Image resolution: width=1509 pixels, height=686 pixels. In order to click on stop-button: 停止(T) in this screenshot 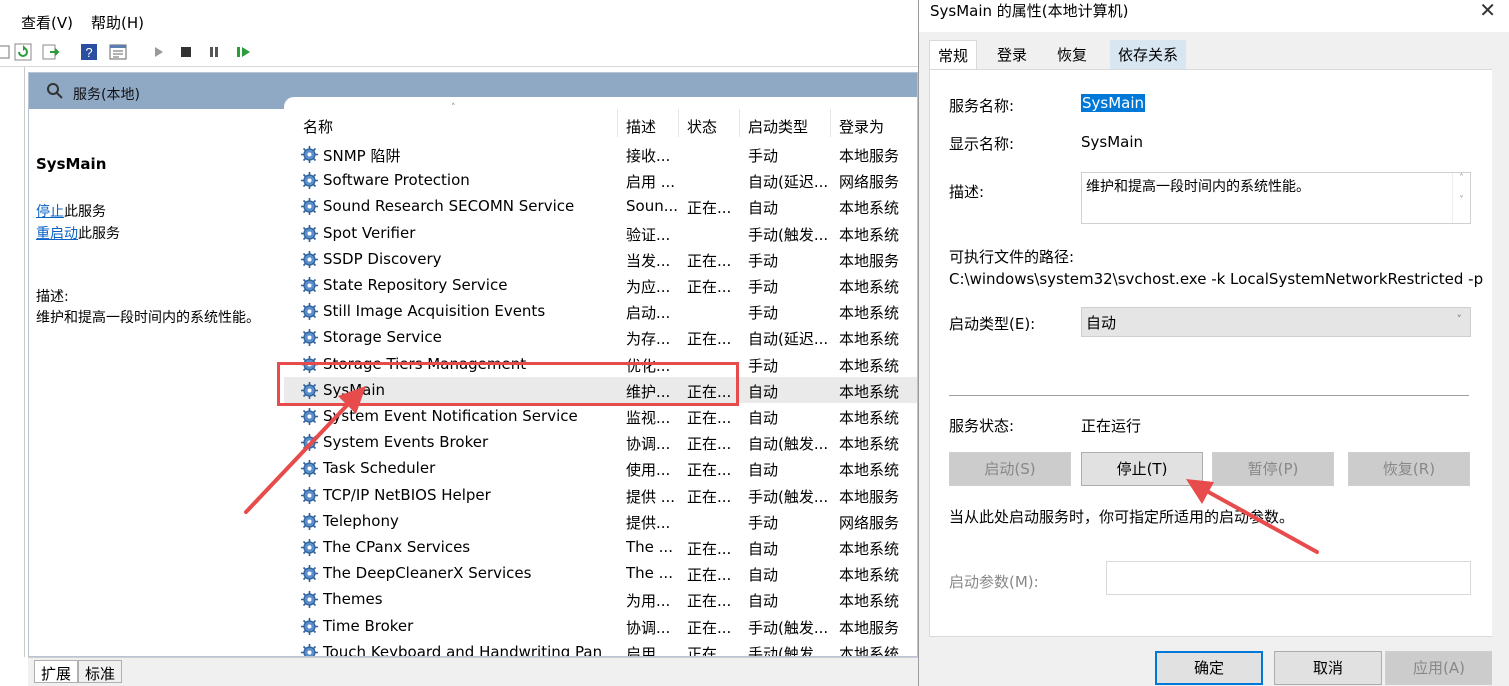, I will do `click(1142, 469)`.